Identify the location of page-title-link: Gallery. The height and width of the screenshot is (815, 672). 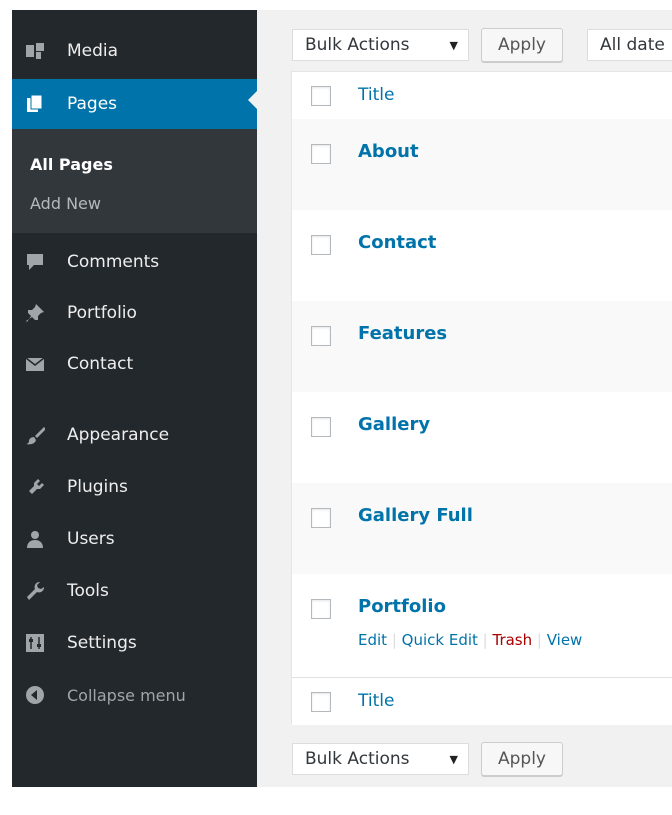
(394, 424).